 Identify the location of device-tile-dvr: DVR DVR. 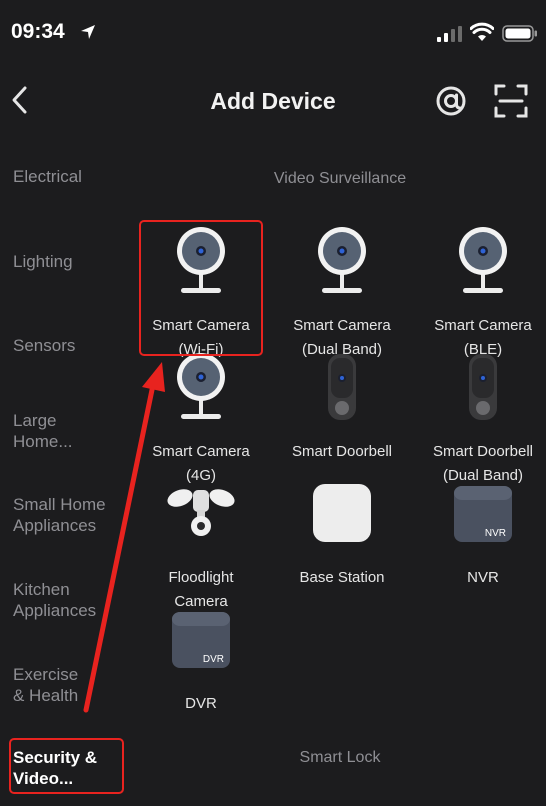
(201, 664).